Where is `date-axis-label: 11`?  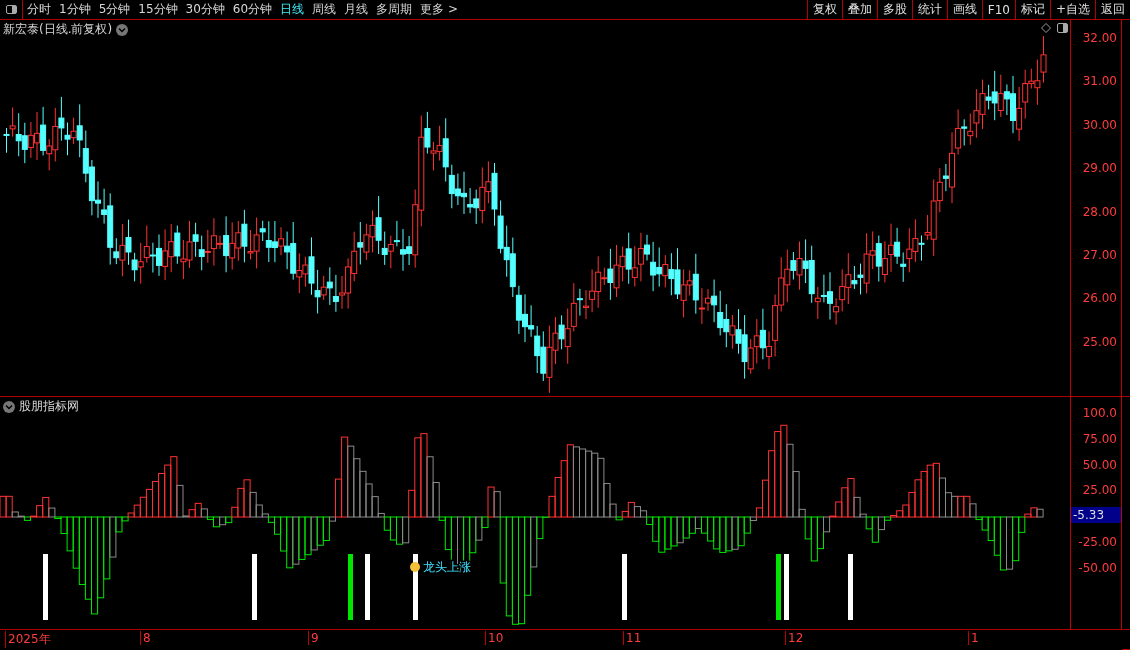
date-axis-label: 11 is located at coordinates (632, 638).